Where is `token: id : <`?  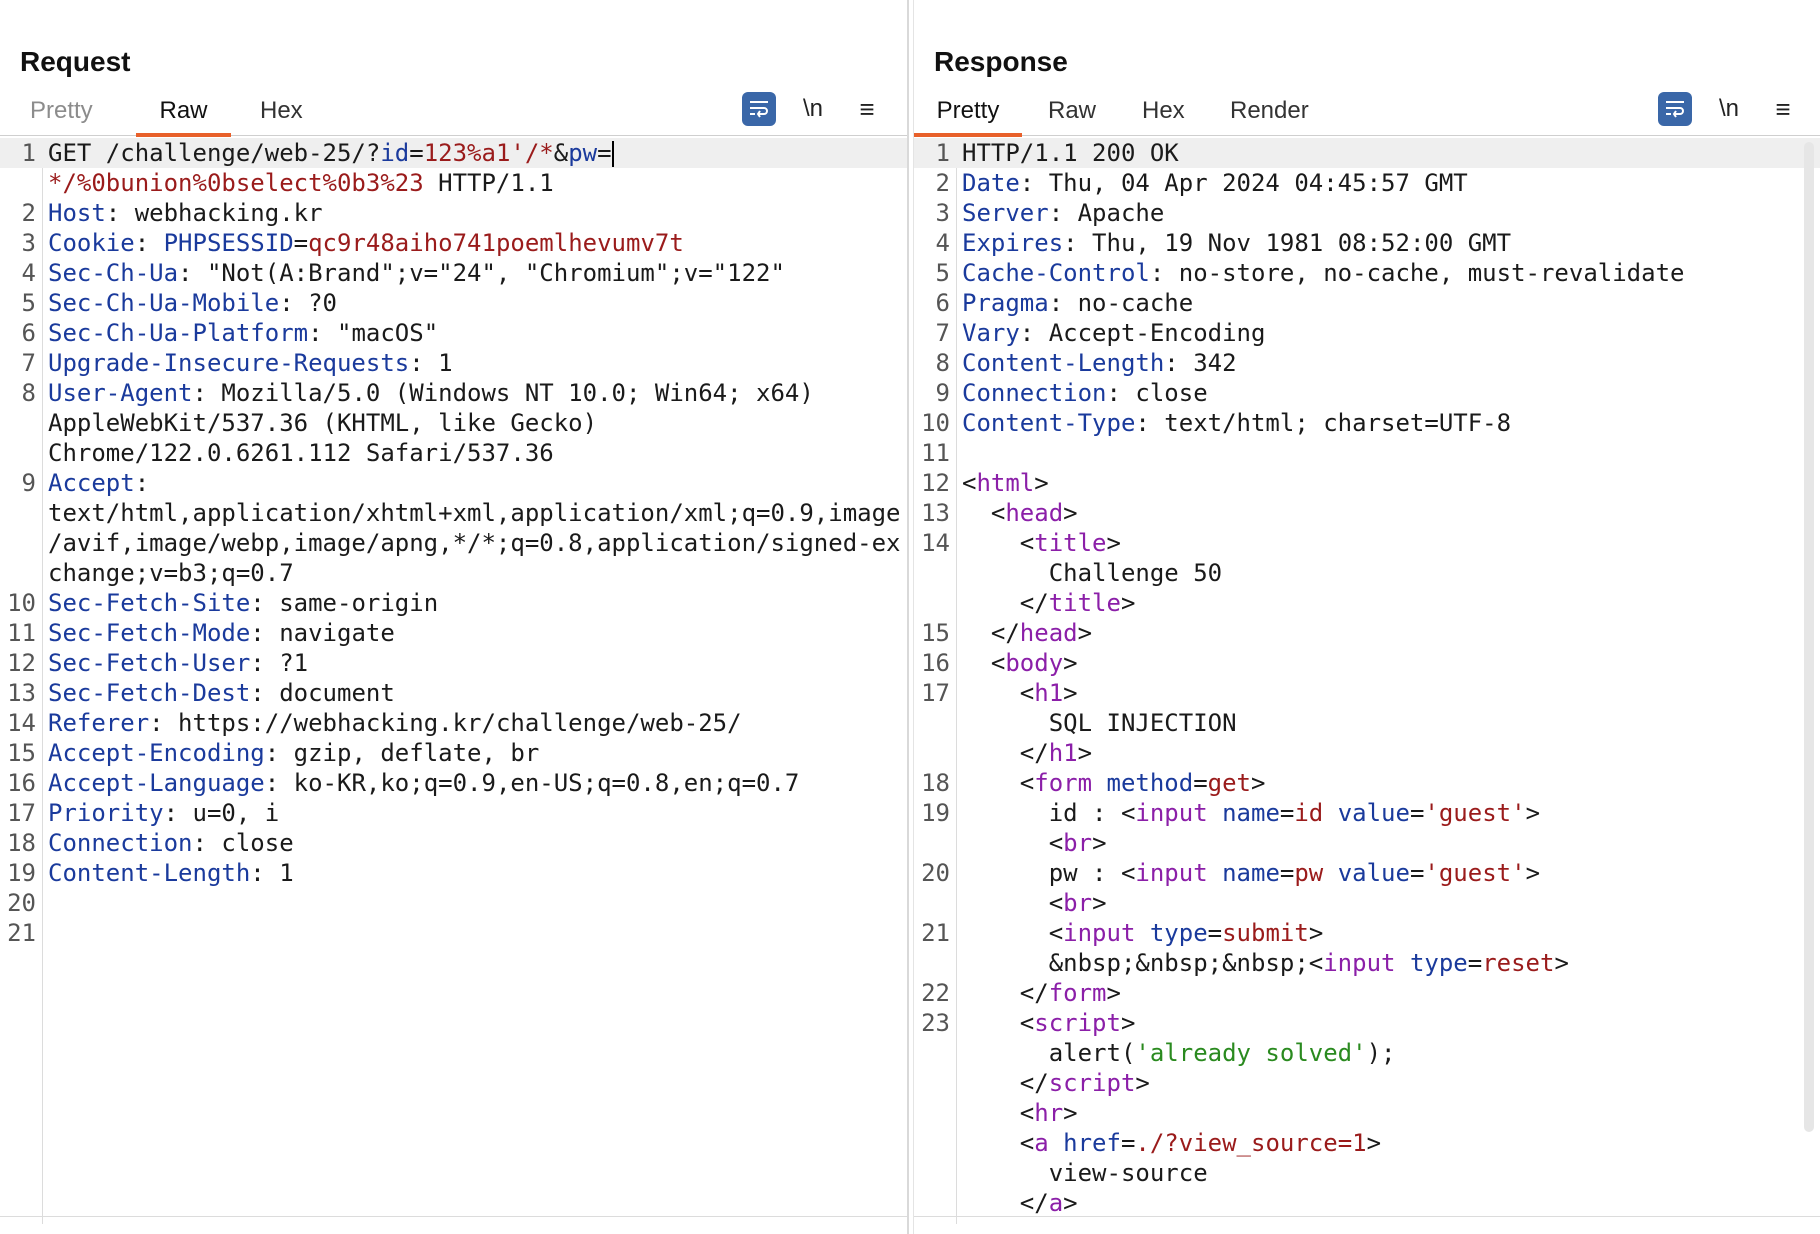 token: id : < is located at coordinates (1049, 813).